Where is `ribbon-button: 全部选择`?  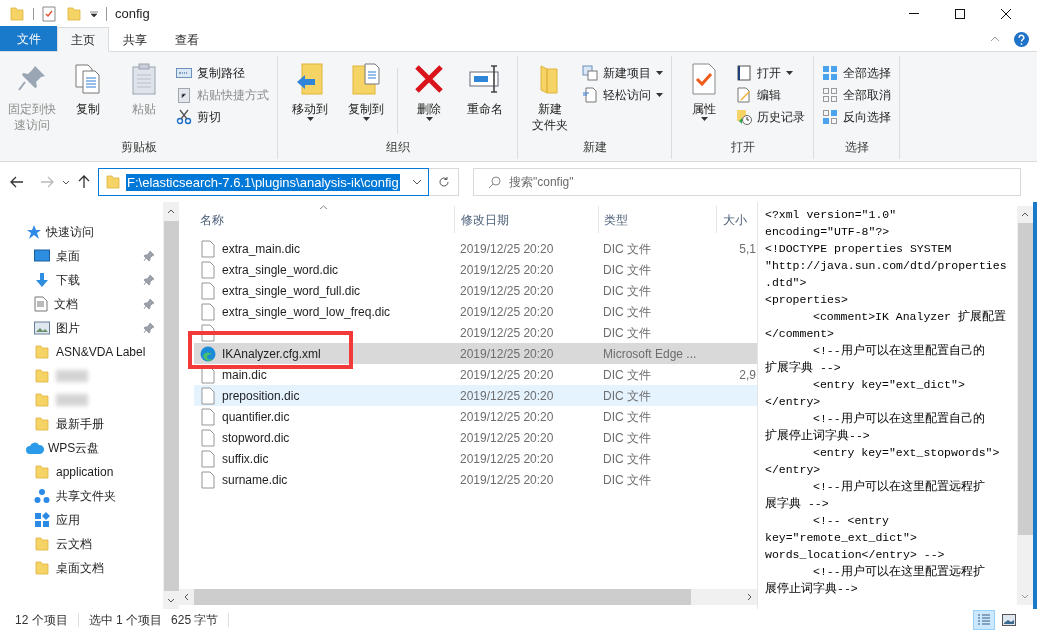
ribbon-button: 全部选择 is located at coordinates (856, 73).